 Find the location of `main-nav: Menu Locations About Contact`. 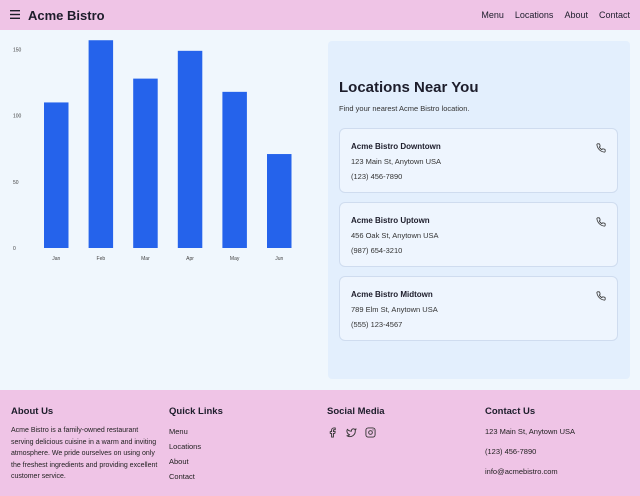

main-nav: Menu Locations About Contact is located at coordinates (550, 15).